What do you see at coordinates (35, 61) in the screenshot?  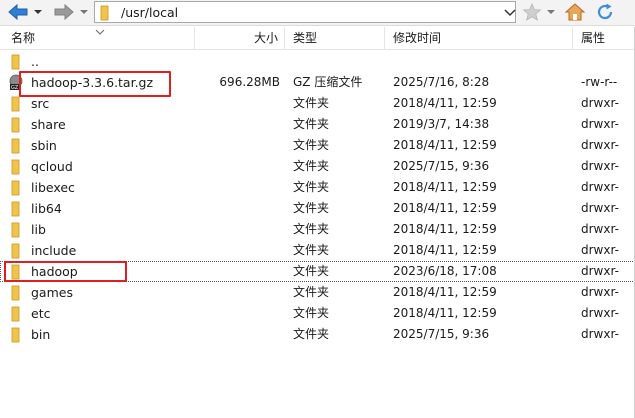 I see `file-name: ..` at bounding box center [35, 61].